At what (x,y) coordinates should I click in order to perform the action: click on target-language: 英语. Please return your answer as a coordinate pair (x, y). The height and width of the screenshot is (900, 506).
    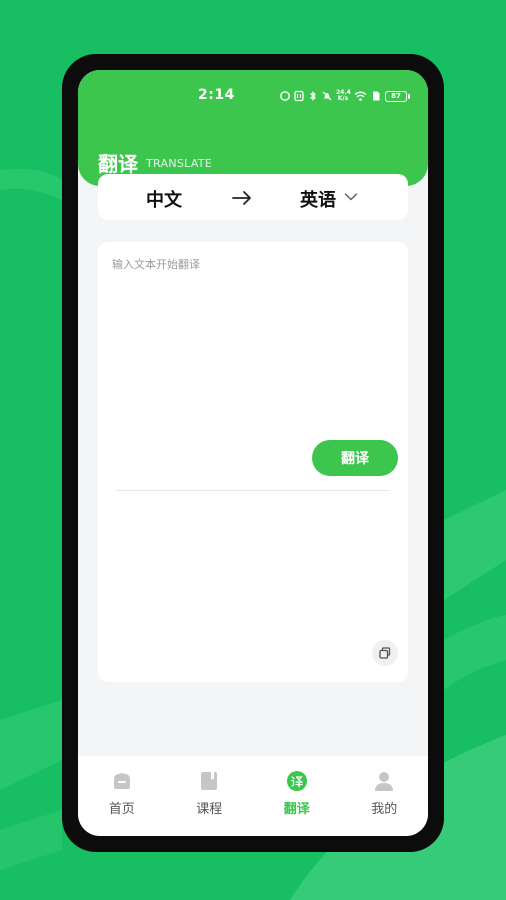
    Looking at the image, I should click on (318, 199).